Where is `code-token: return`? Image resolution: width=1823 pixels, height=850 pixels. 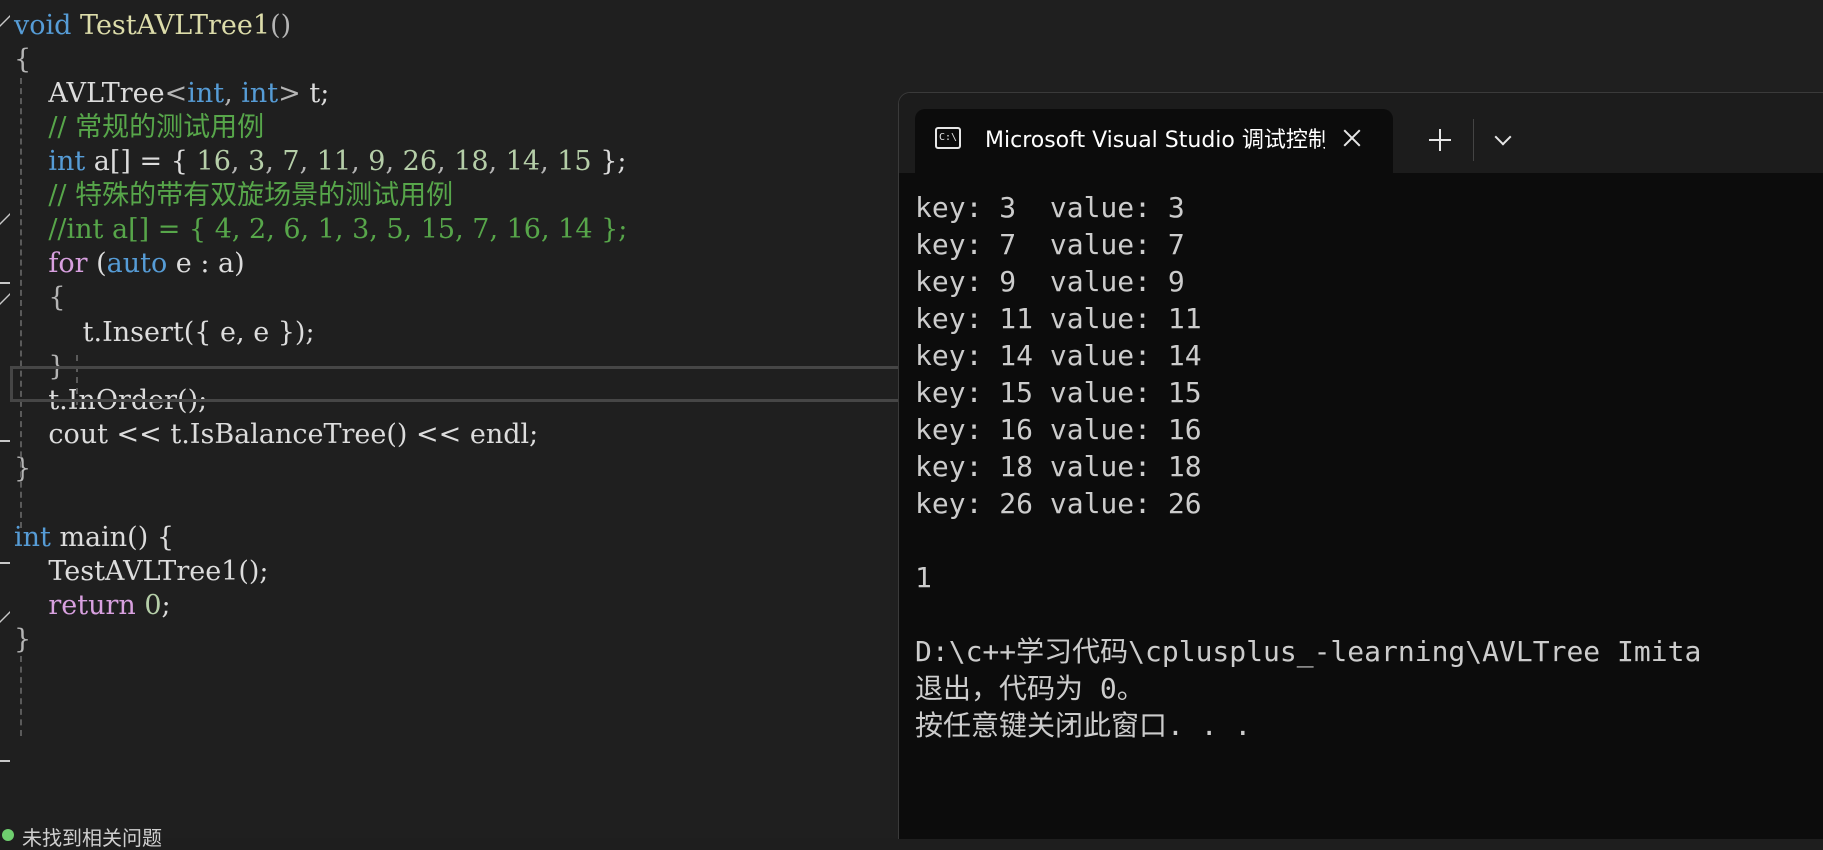 code-token: return is located at coordinates (92, 605).